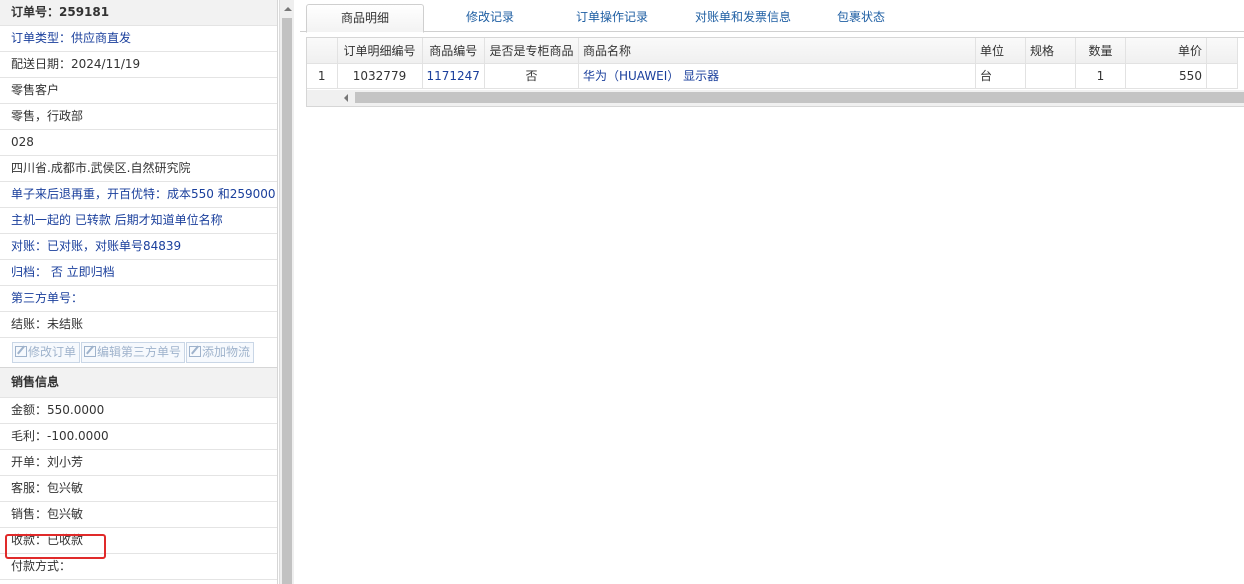  What do you see at coordinates (1050, 76) in the screenshot?
I see `cell-spec` at bounding box center [1050, 76].